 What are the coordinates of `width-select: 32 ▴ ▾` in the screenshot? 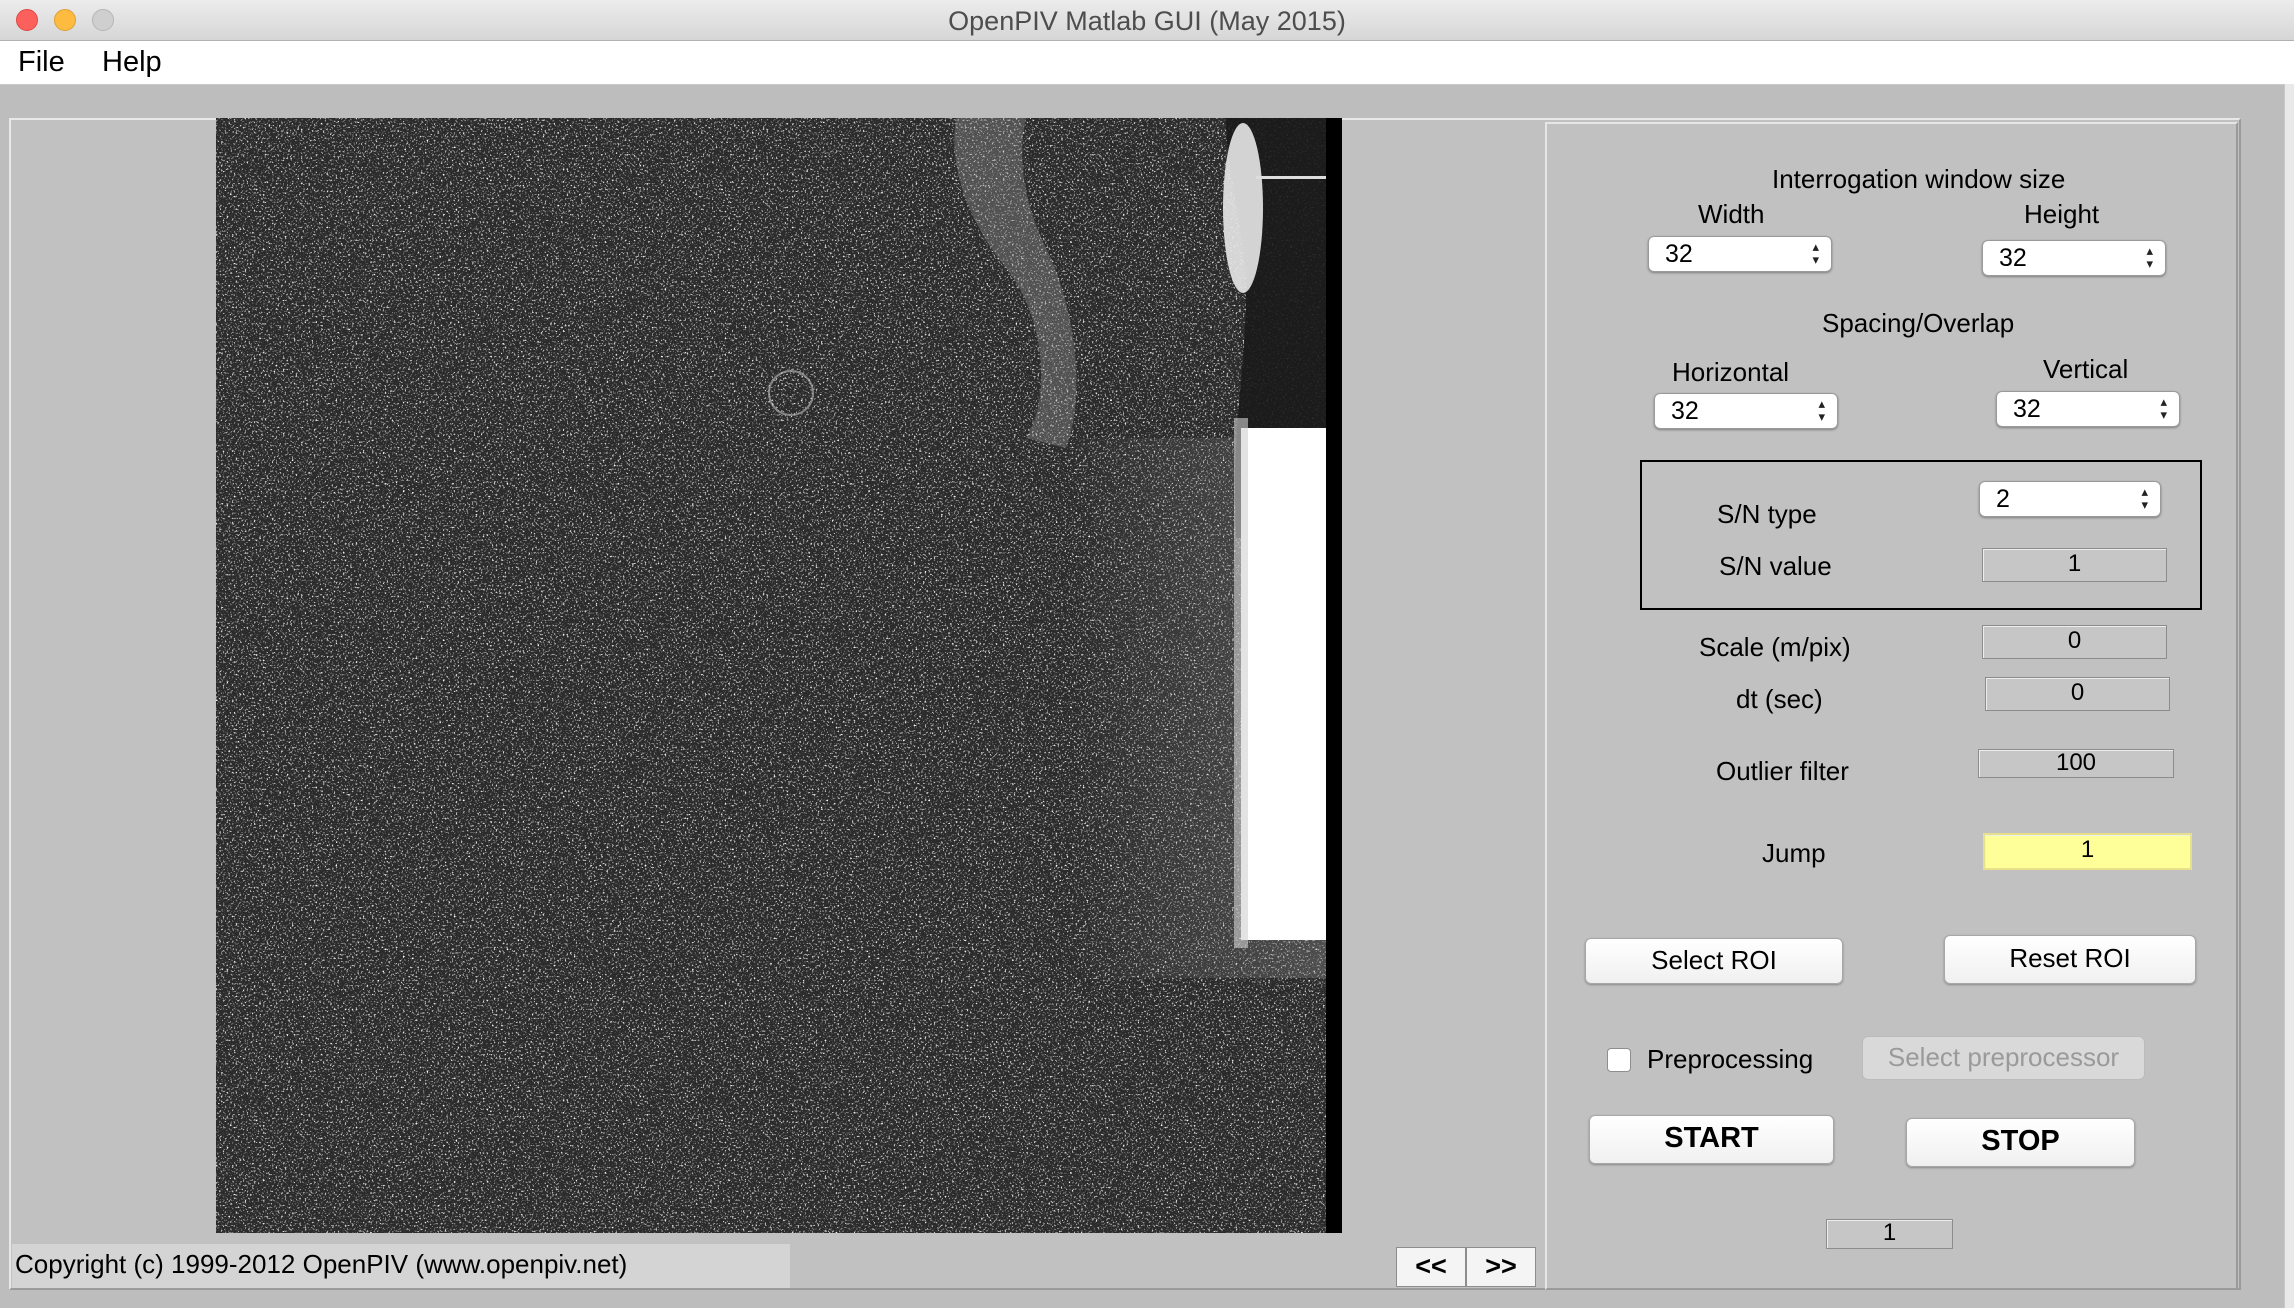 It's located at (1740, 254).